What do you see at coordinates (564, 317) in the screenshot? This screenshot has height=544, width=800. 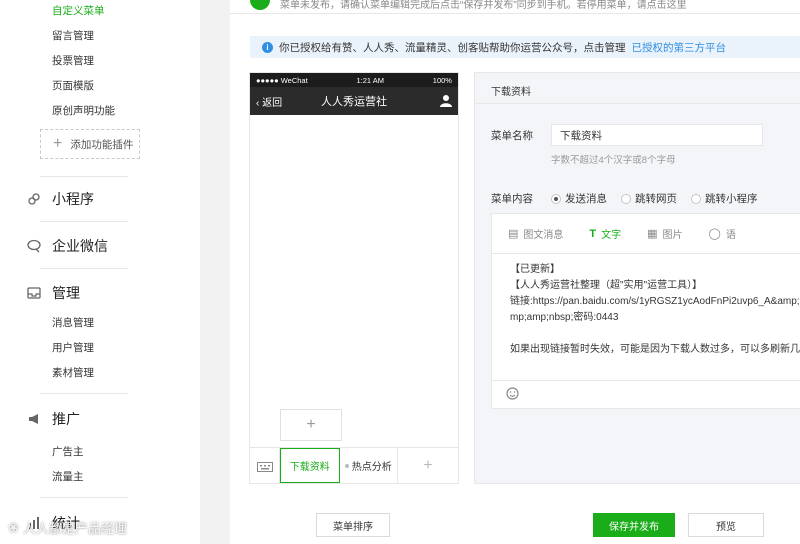 I see `content-line: mp;amp;nbsp;密码:0443` at bounding box center [564, 317].